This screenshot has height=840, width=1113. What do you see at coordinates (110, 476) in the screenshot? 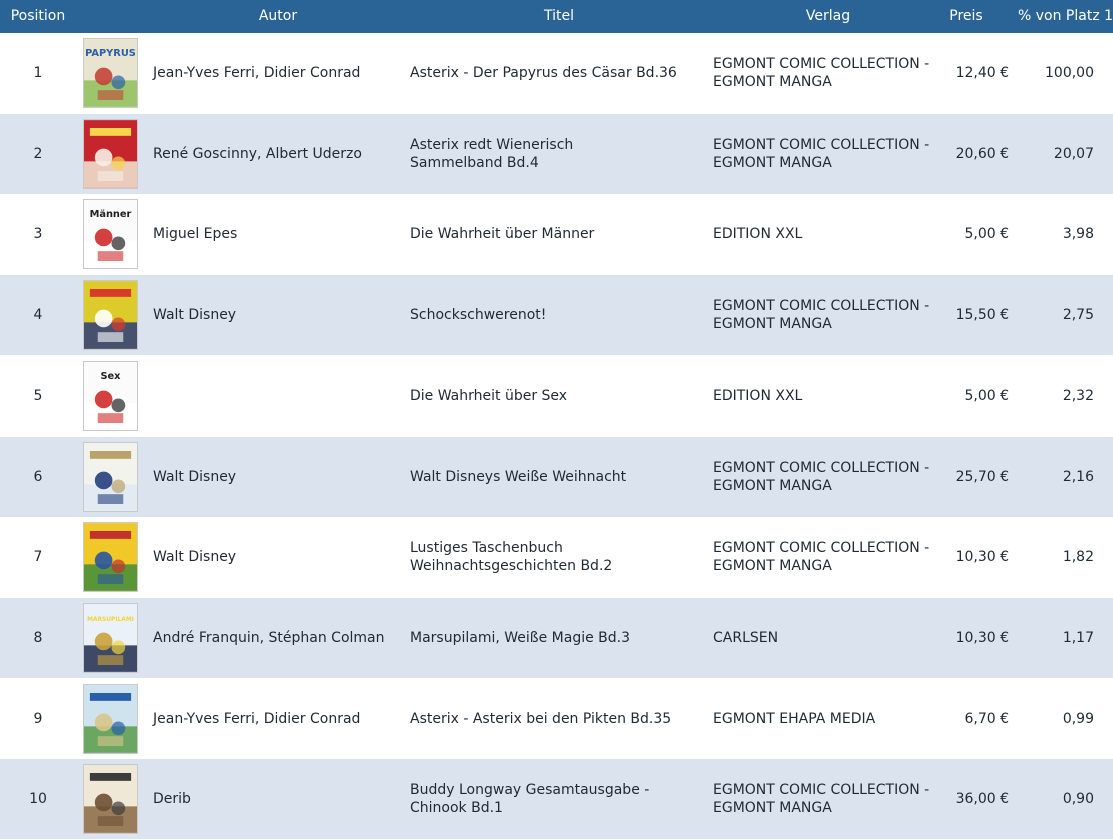
I see `weisse-weihnacht-cover-icon` at bounding box center [110, 476].